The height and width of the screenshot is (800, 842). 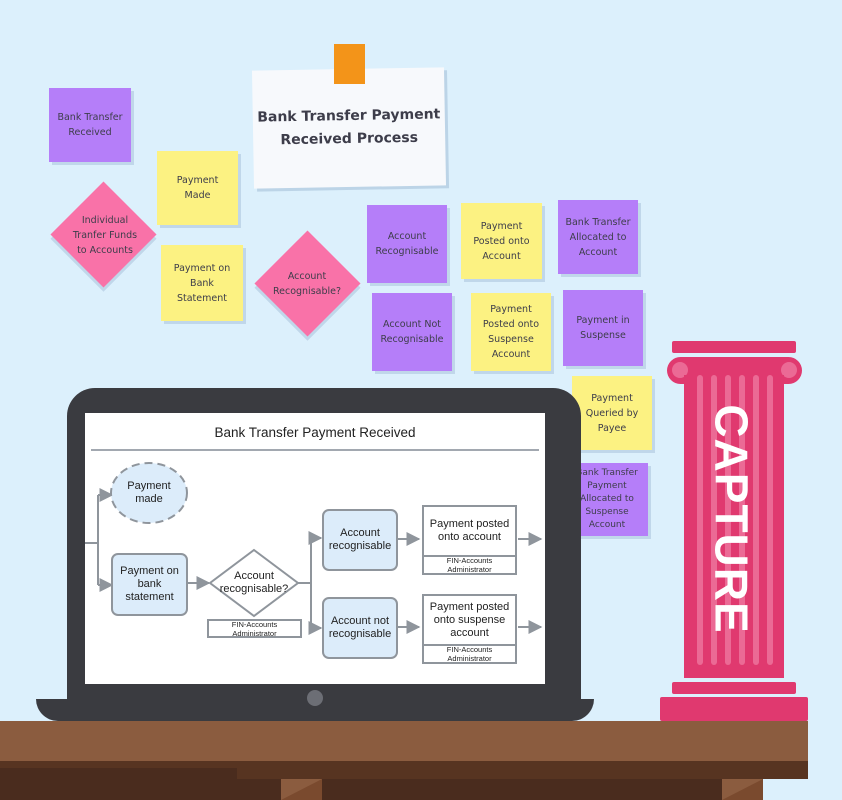 I want to click on node-line: Payment on, so click(x=149, y=571).